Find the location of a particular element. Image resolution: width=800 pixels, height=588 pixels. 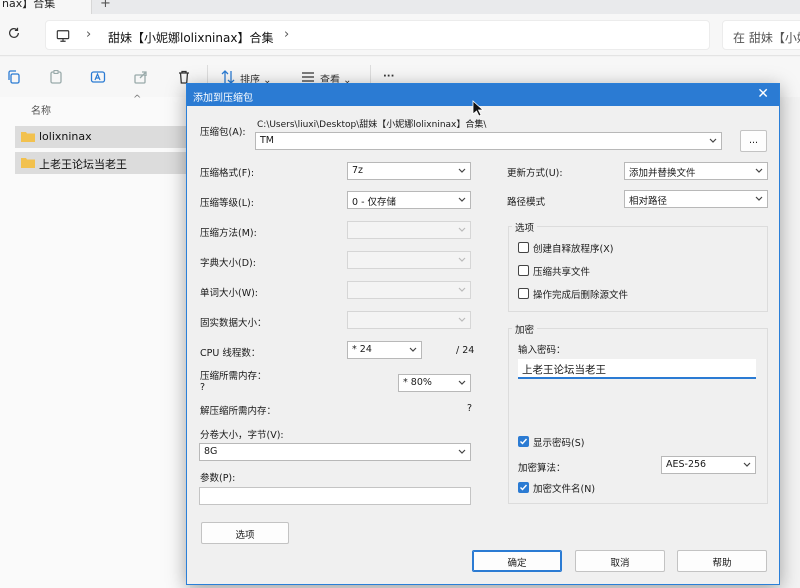

sort-up-icon: ^ is located at coordinates (137, 99).